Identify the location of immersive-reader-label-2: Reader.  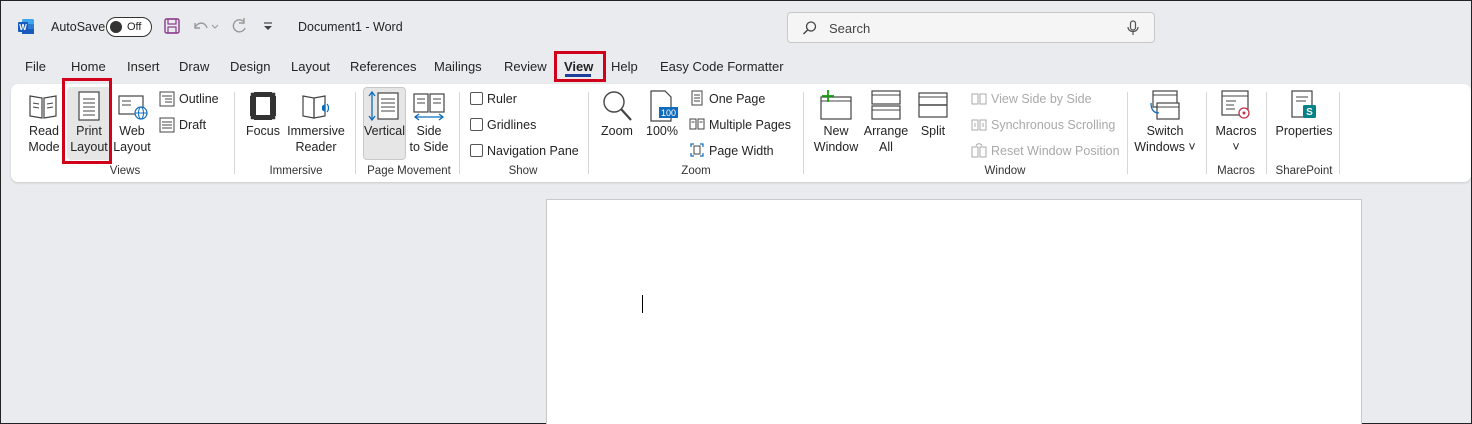
(316, 147).